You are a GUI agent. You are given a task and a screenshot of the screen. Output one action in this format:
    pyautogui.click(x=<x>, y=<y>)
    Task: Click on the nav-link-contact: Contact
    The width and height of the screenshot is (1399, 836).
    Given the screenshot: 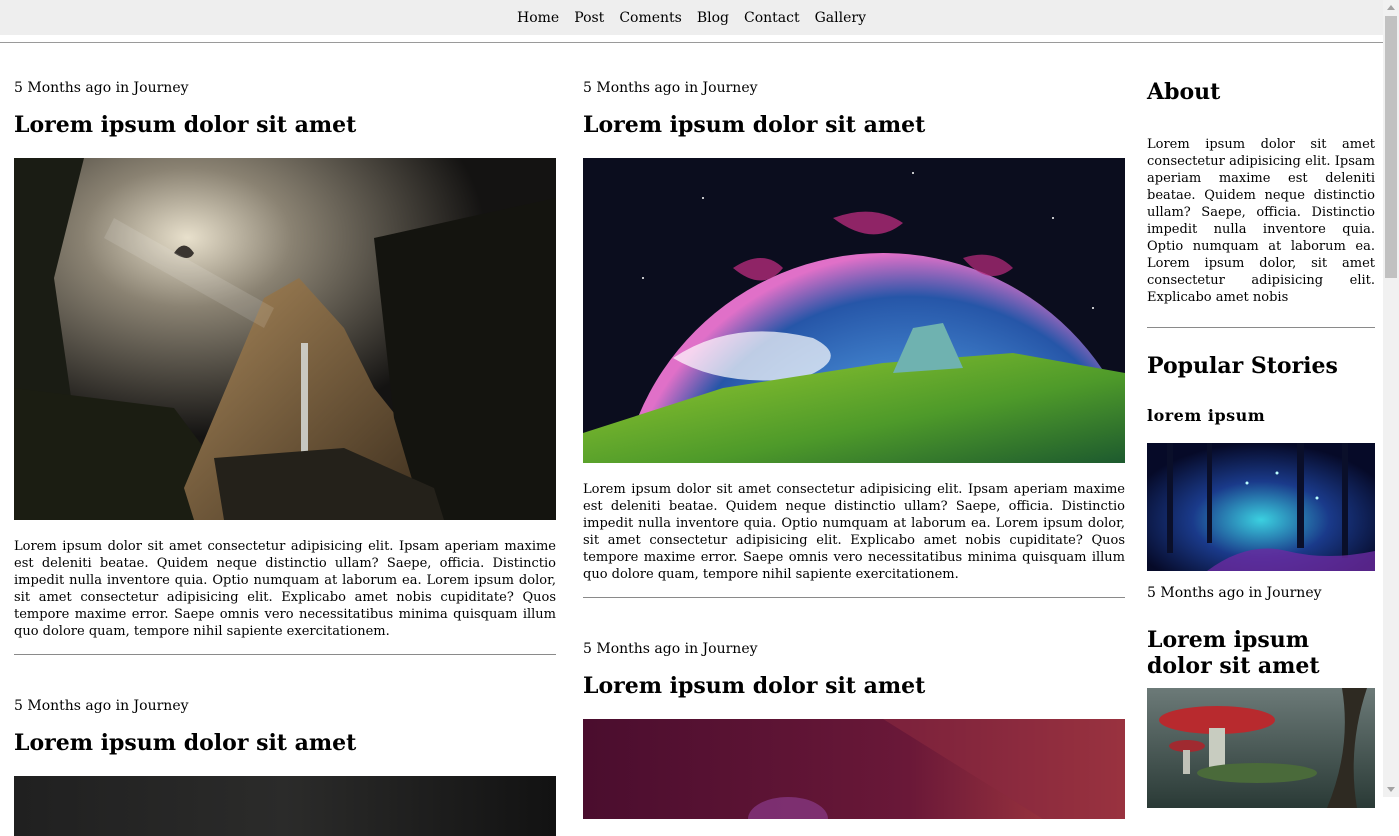 What is the action you would take?
    pyautogui.click(x=772, y=18)
    